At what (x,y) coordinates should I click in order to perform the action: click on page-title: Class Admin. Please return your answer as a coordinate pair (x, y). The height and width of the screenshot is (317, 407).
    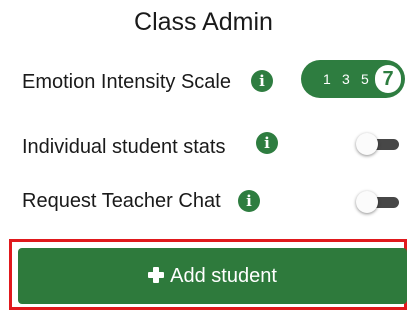
    Looking at the image, I should click on (203, 22).